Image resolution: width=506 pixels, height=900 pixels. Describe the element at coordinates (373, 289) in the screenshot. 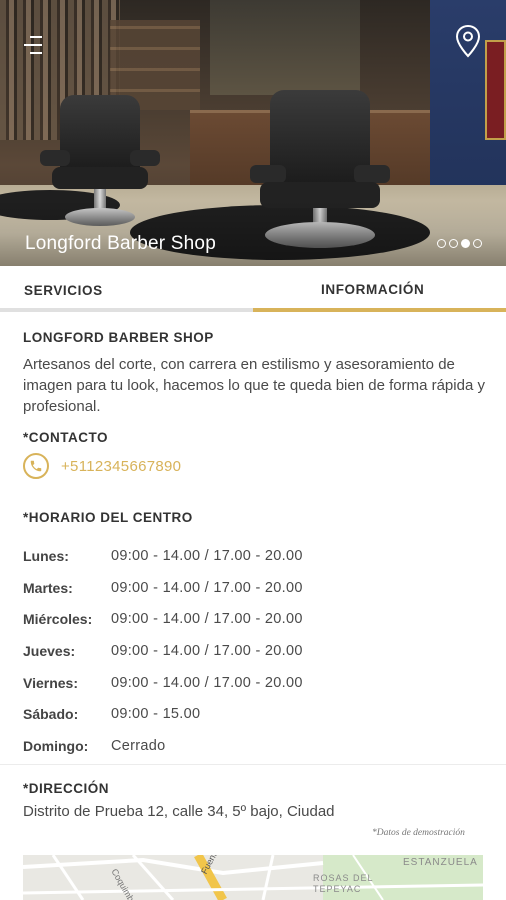

I see `tab-label: INFORMACIÓN` at that location.